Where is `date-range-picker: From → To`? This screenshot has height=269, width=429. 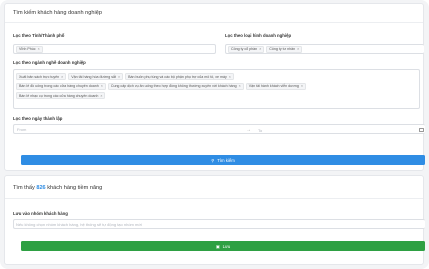 date-range-picker: From → To is located at coordinates (219, 129).